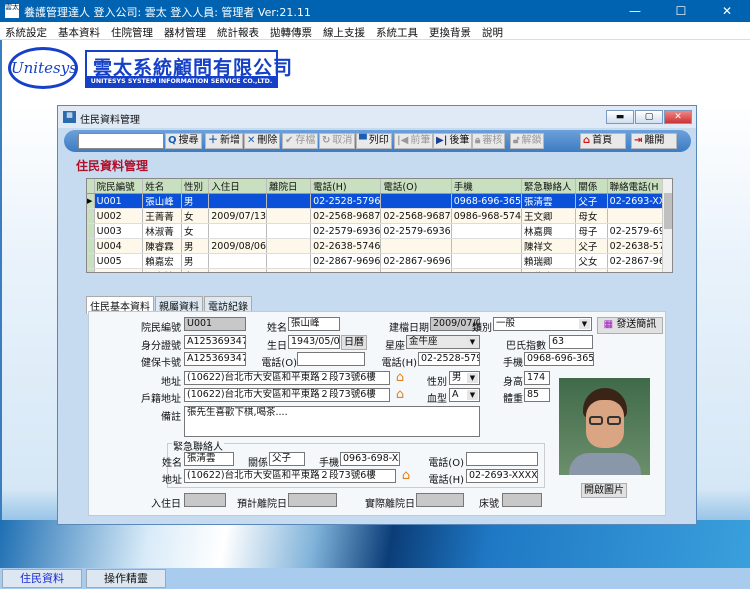  I want to click on birth-field: 1943/05/01, so click(314, 342).